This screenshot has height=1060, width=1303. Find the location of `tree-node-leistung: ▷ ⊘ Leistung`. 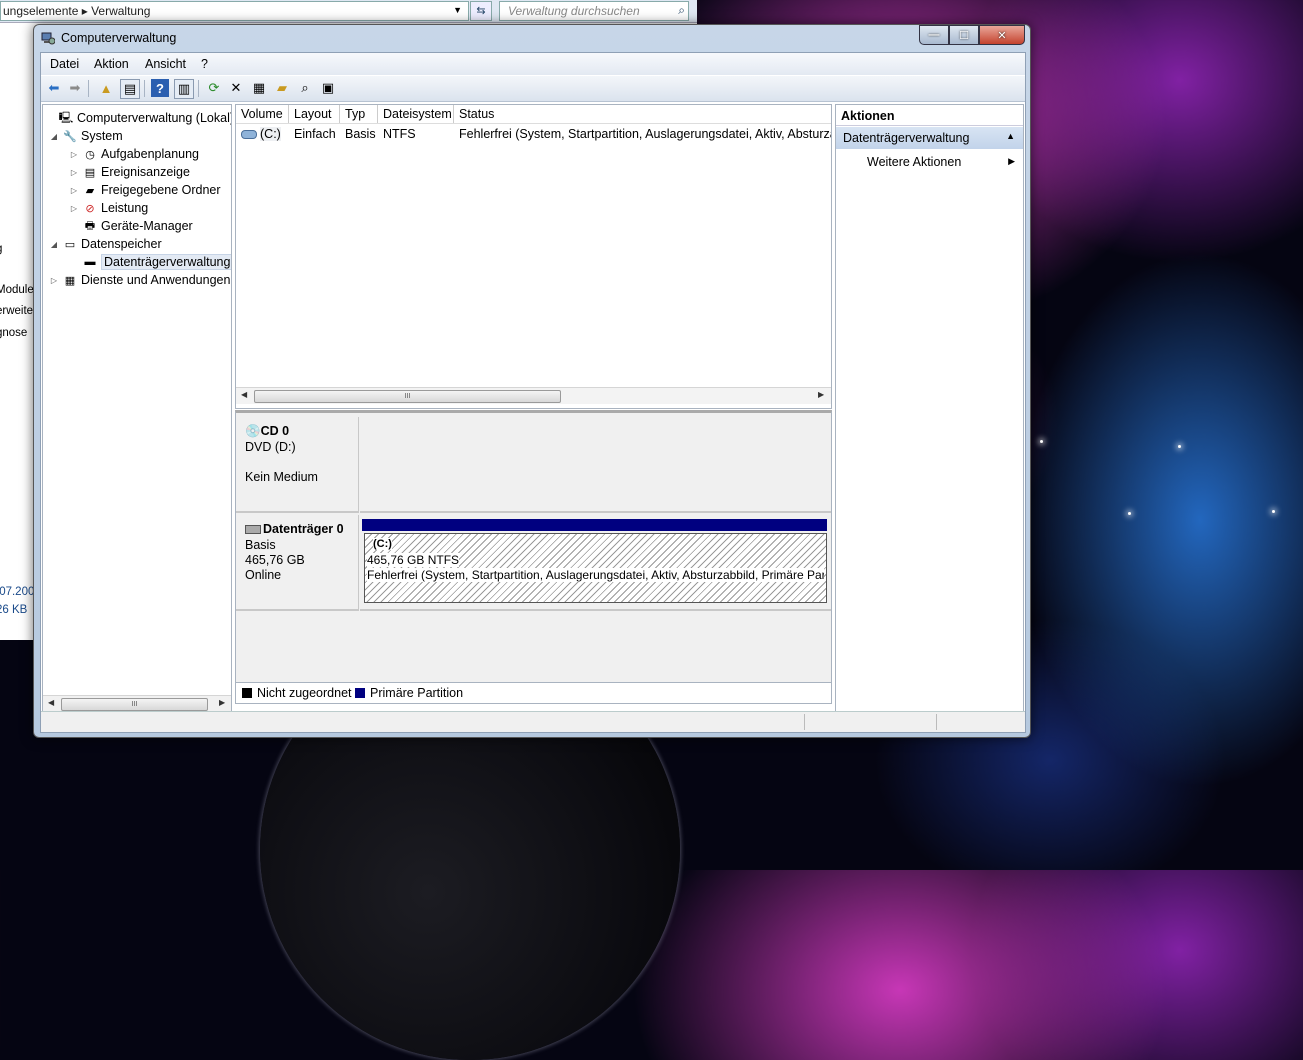

tree-node-leistung: ▷ ⊘ Leistung is located at coordinates (108, 208).